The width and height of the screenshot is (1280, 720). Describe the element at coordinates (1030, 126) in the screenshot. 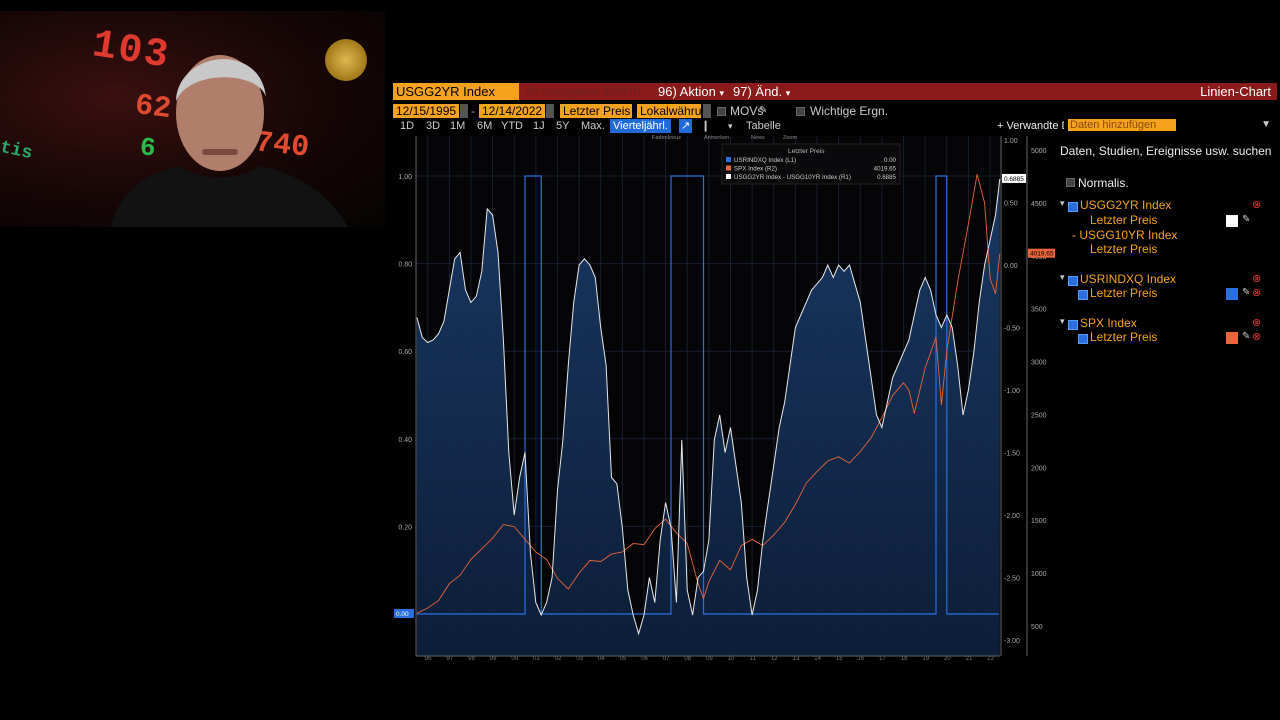

I see `related-data-button: + Verwandte D` at that location.